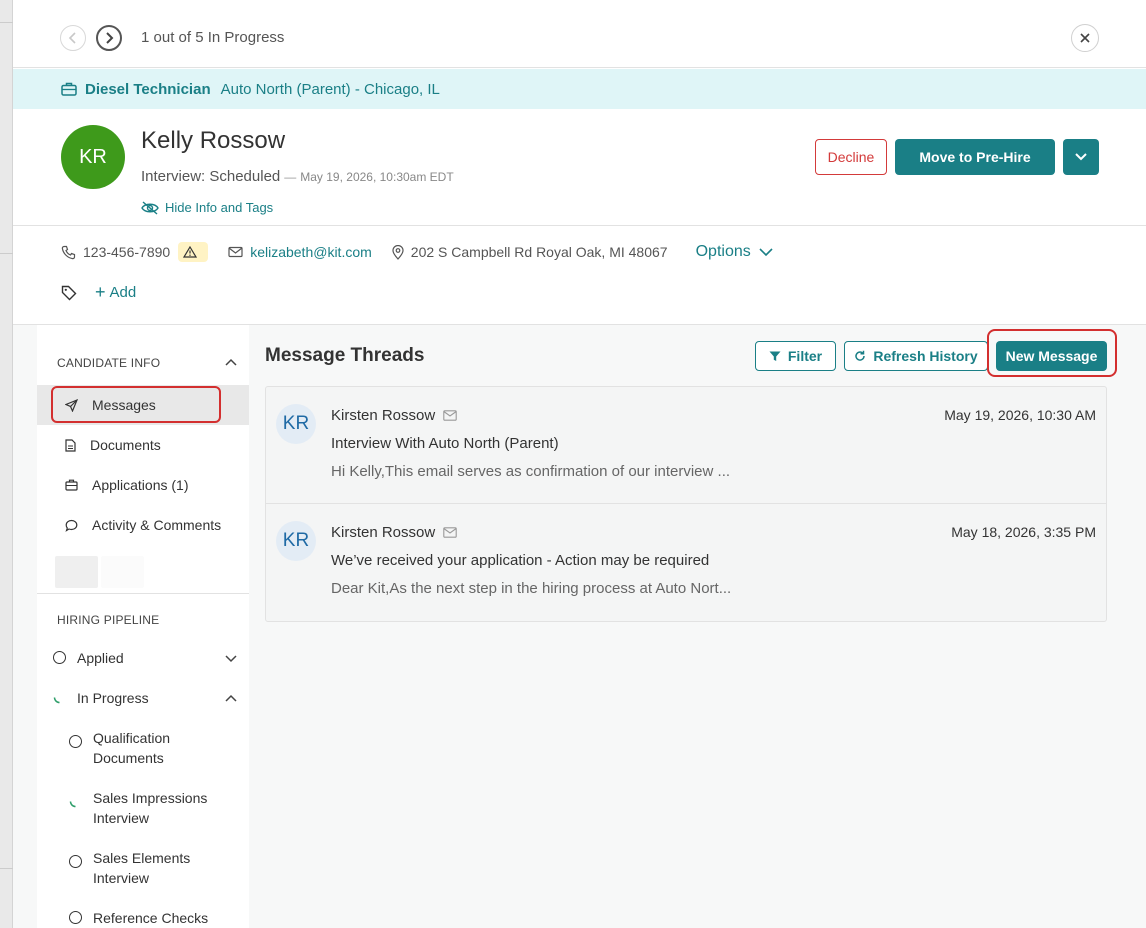  Describe the element at coordinates (539, 252) in the screenshot. I see `address-text: 202 S Campbell Rd Royal Oak, MI 48067` at that location.